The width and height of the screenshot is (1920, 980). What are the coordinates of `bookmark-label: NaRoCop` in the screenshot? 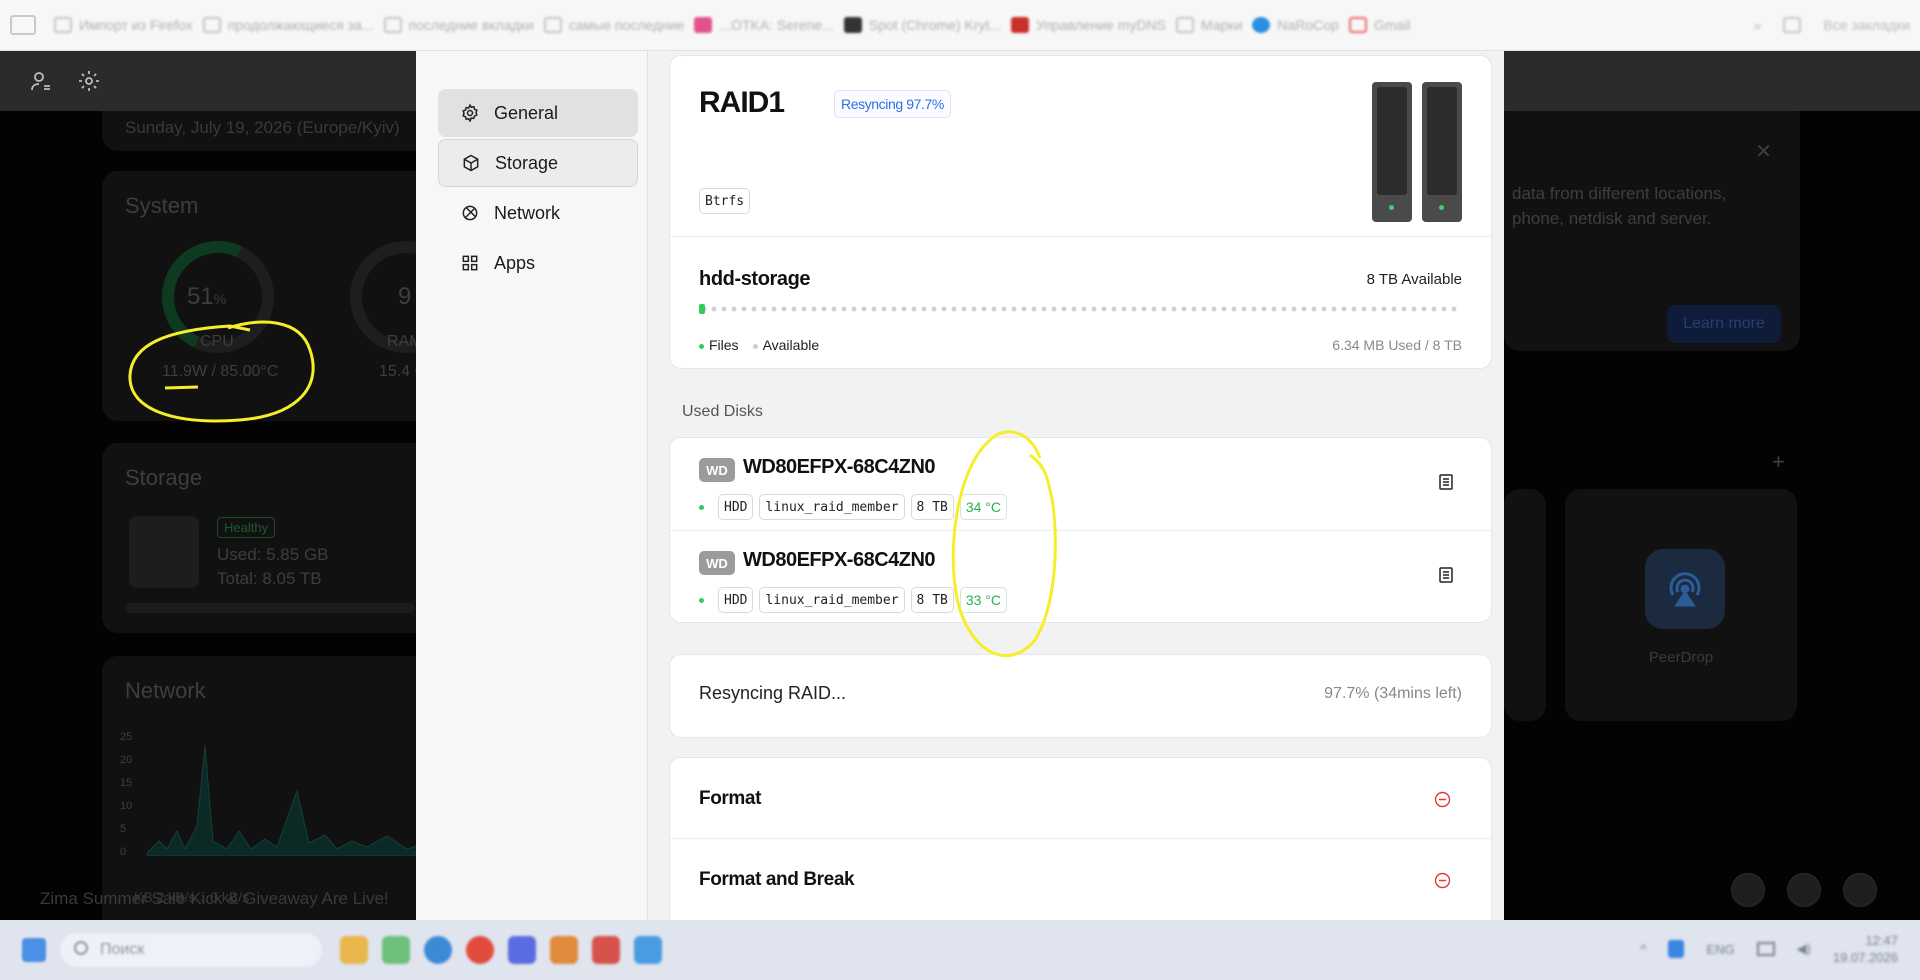 It's located at (1308, 25).